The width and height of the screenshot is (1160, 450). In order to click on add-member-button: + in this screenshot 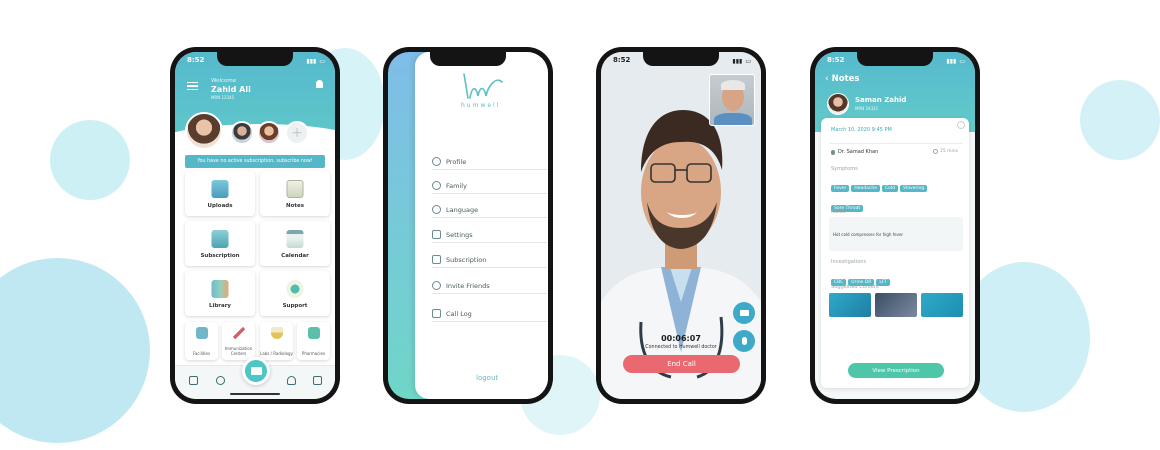, I will do `click(297, 133)`.